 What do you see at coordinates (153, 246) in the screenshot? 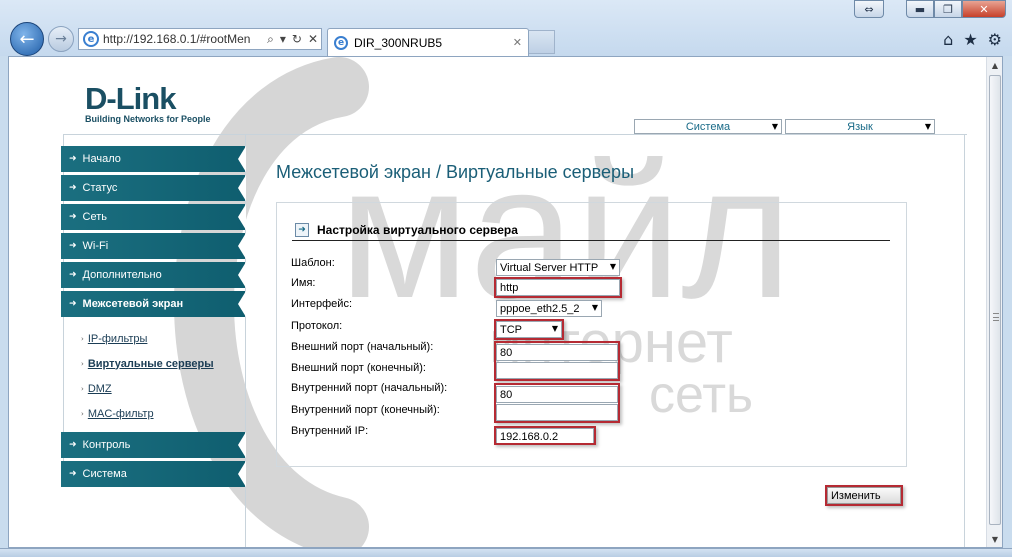
I see `menu-item-wifi: ➜ Wi-Fi` at bounding box center [153, 246].